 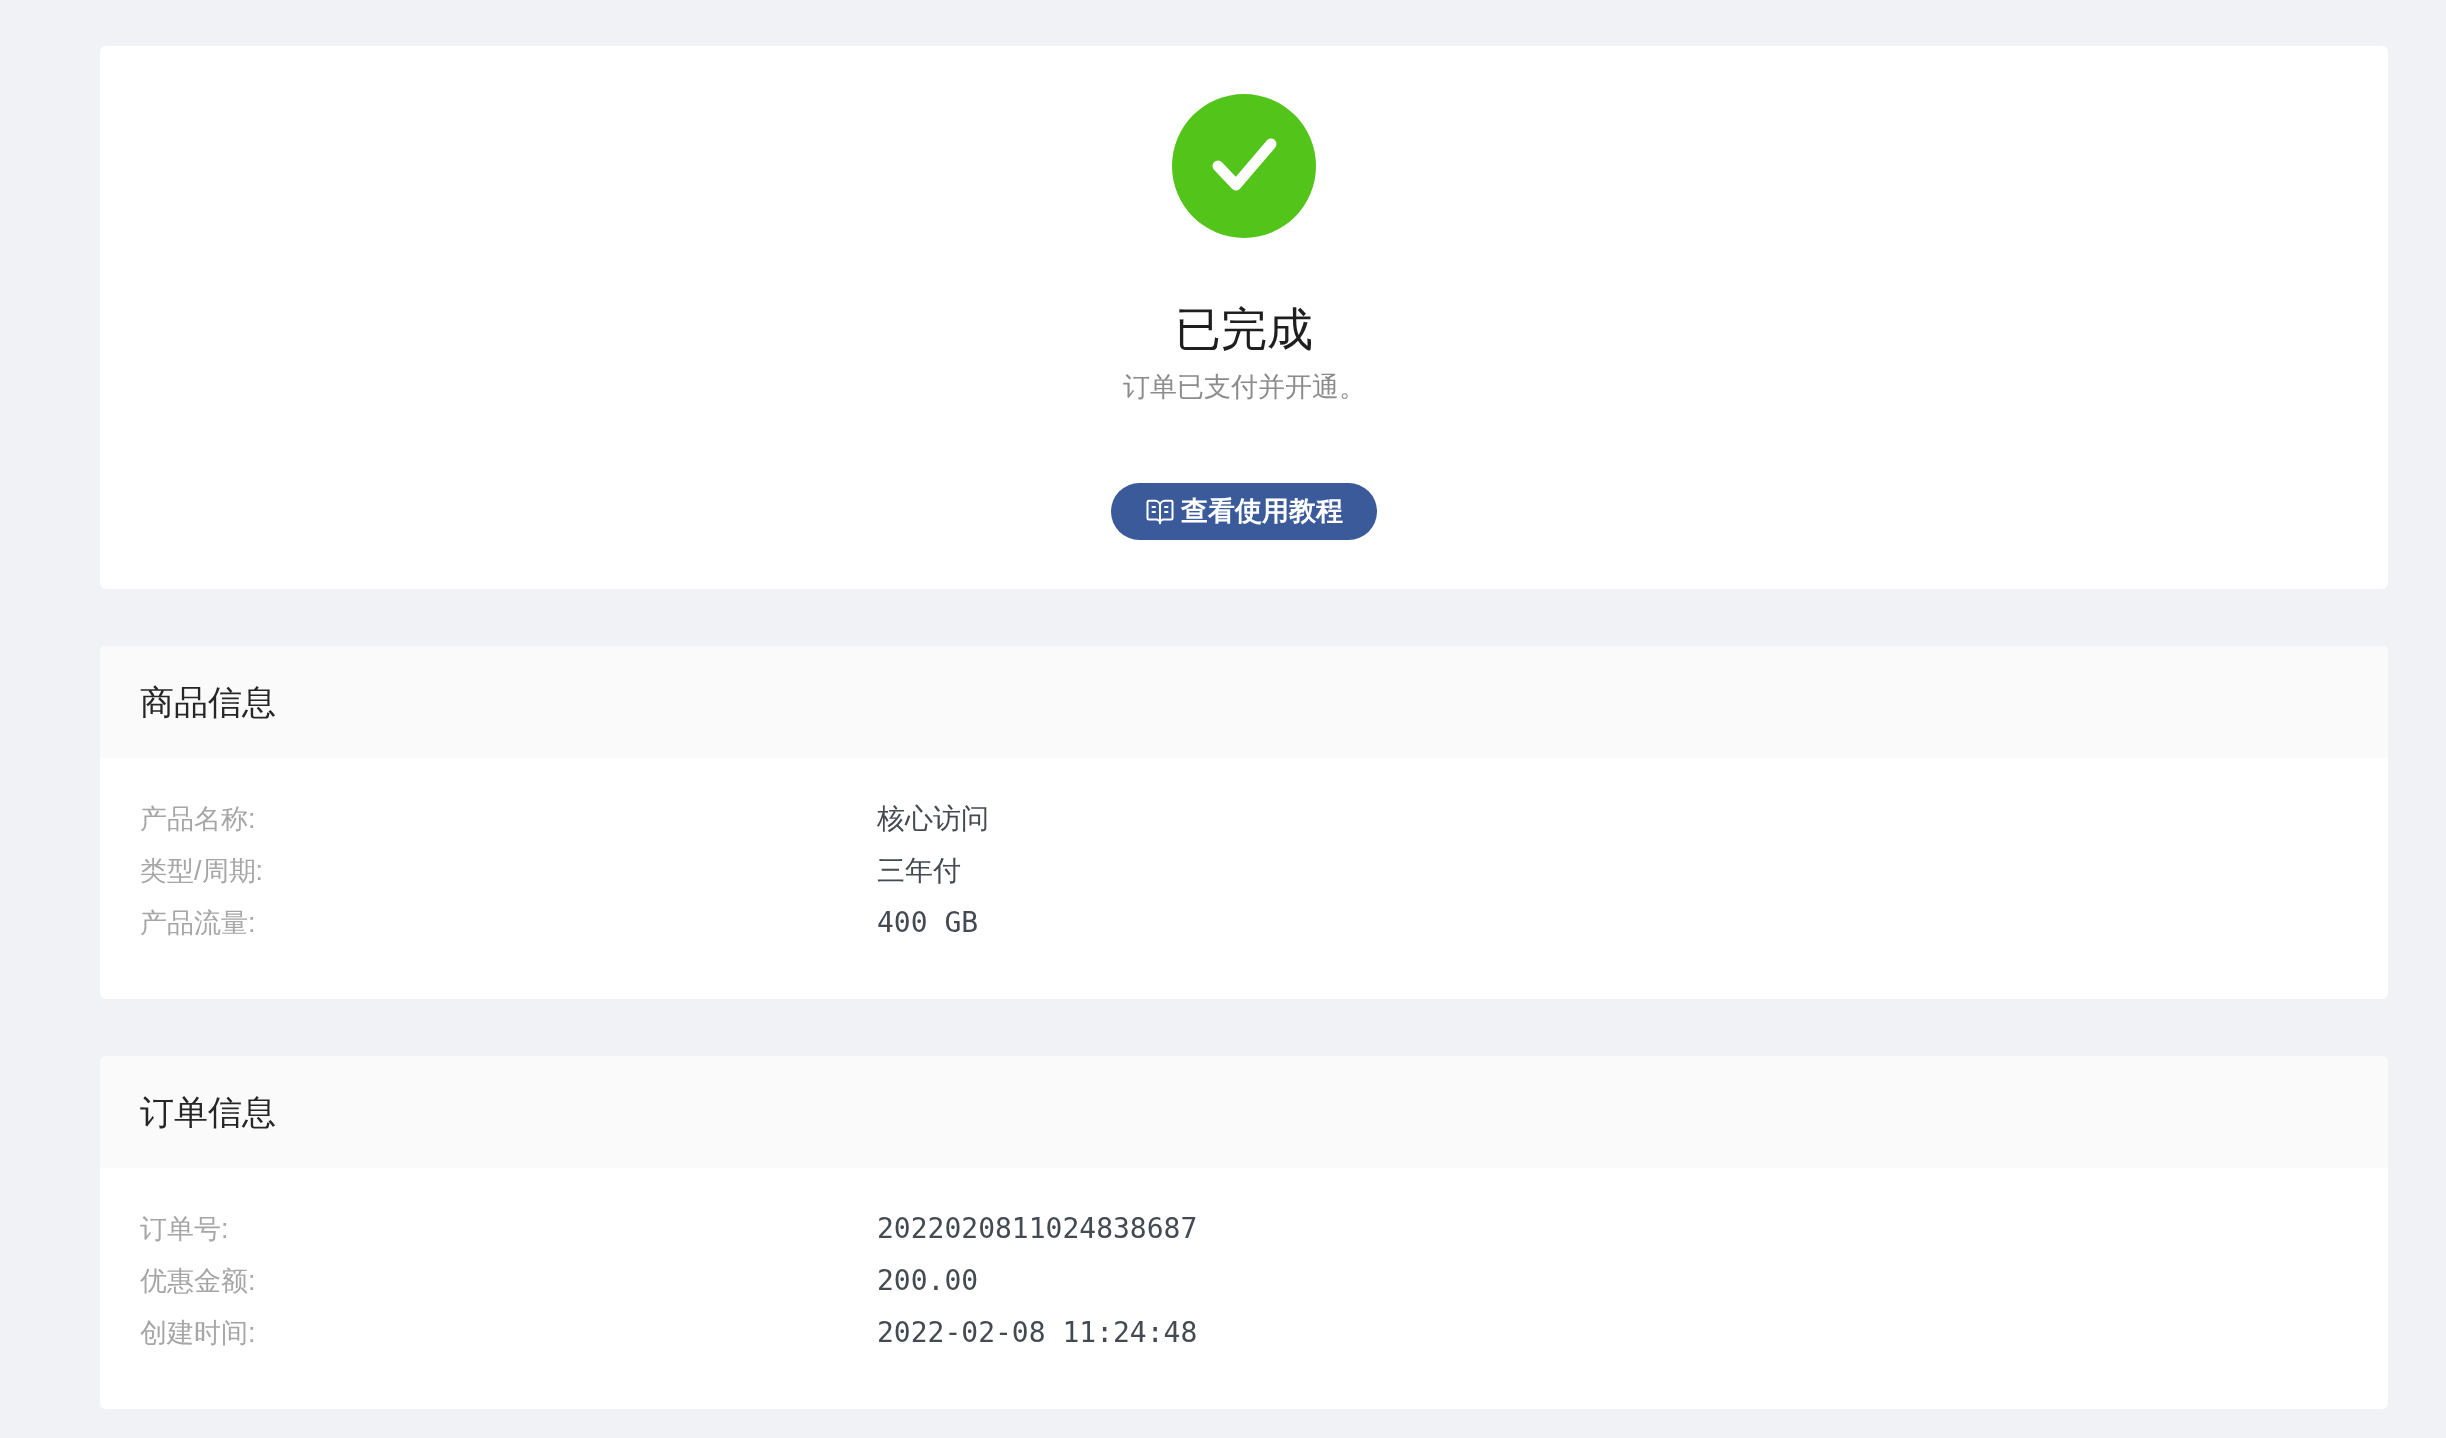 What do you see at coordinates (198, 1281) in the screenshot?
I see `field-label: 优惠金额:` at bounding box center [198, 1281].